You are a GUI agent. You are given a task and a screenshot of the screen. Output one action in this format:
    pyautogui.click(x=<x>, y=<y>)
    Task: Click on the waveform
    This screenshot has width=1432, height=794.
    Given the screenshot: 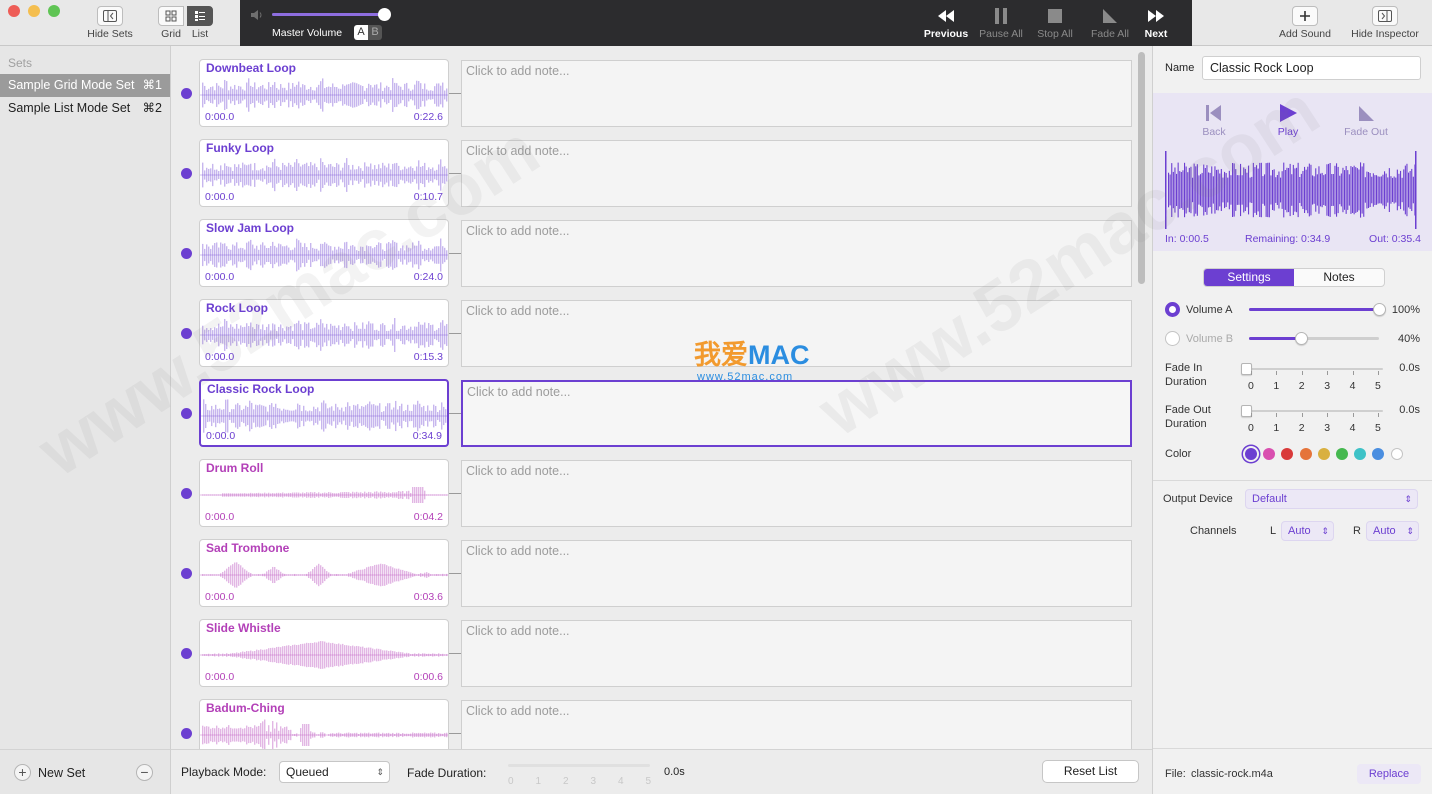 What is the action you would take?
    pyautogui.click(x=324, y=655)
    